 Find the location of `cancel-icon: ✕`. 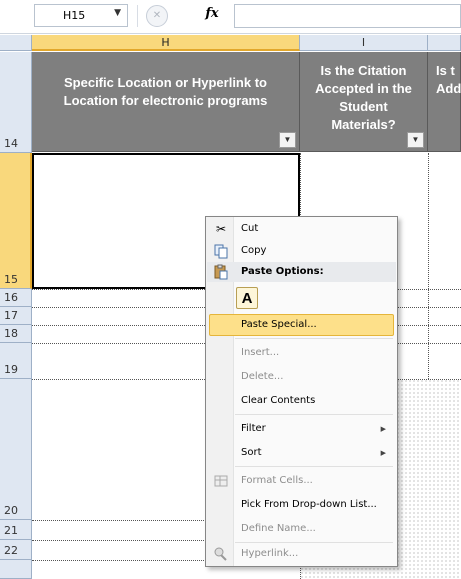

cancel-icon: ✕ is located at coordinates (157, 16).